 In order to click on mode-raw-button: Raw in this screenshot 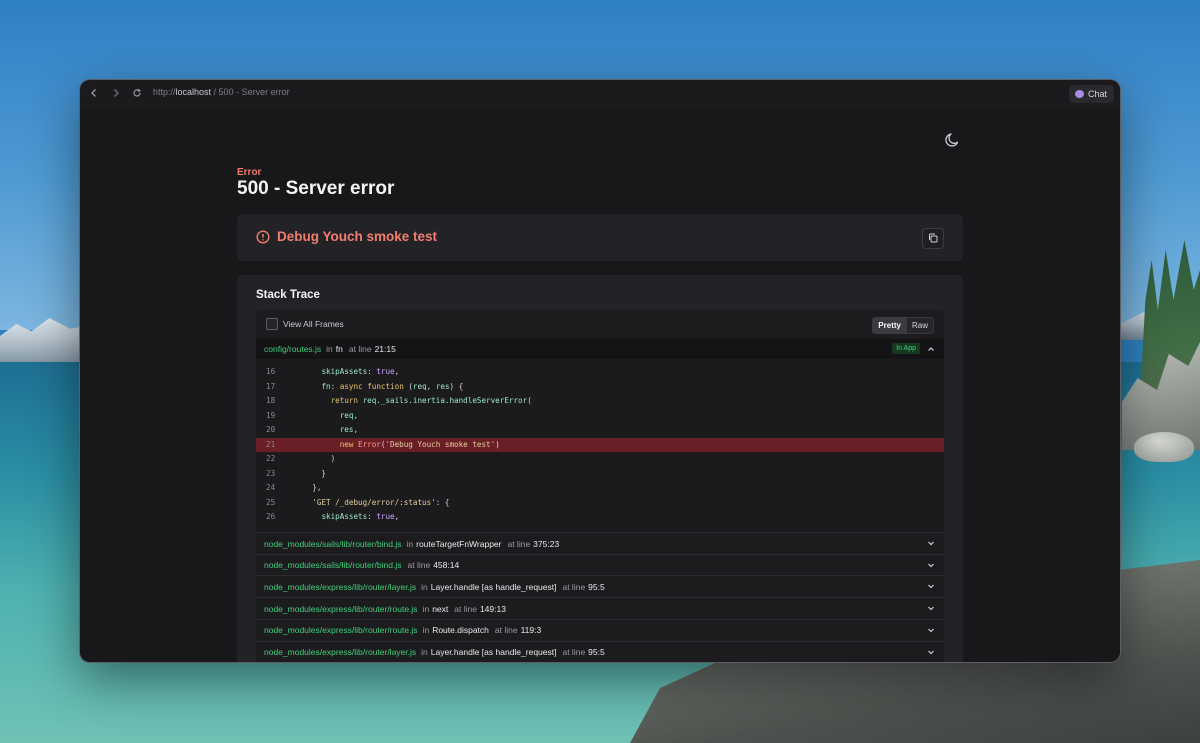, I will do `click(919, 325)`.